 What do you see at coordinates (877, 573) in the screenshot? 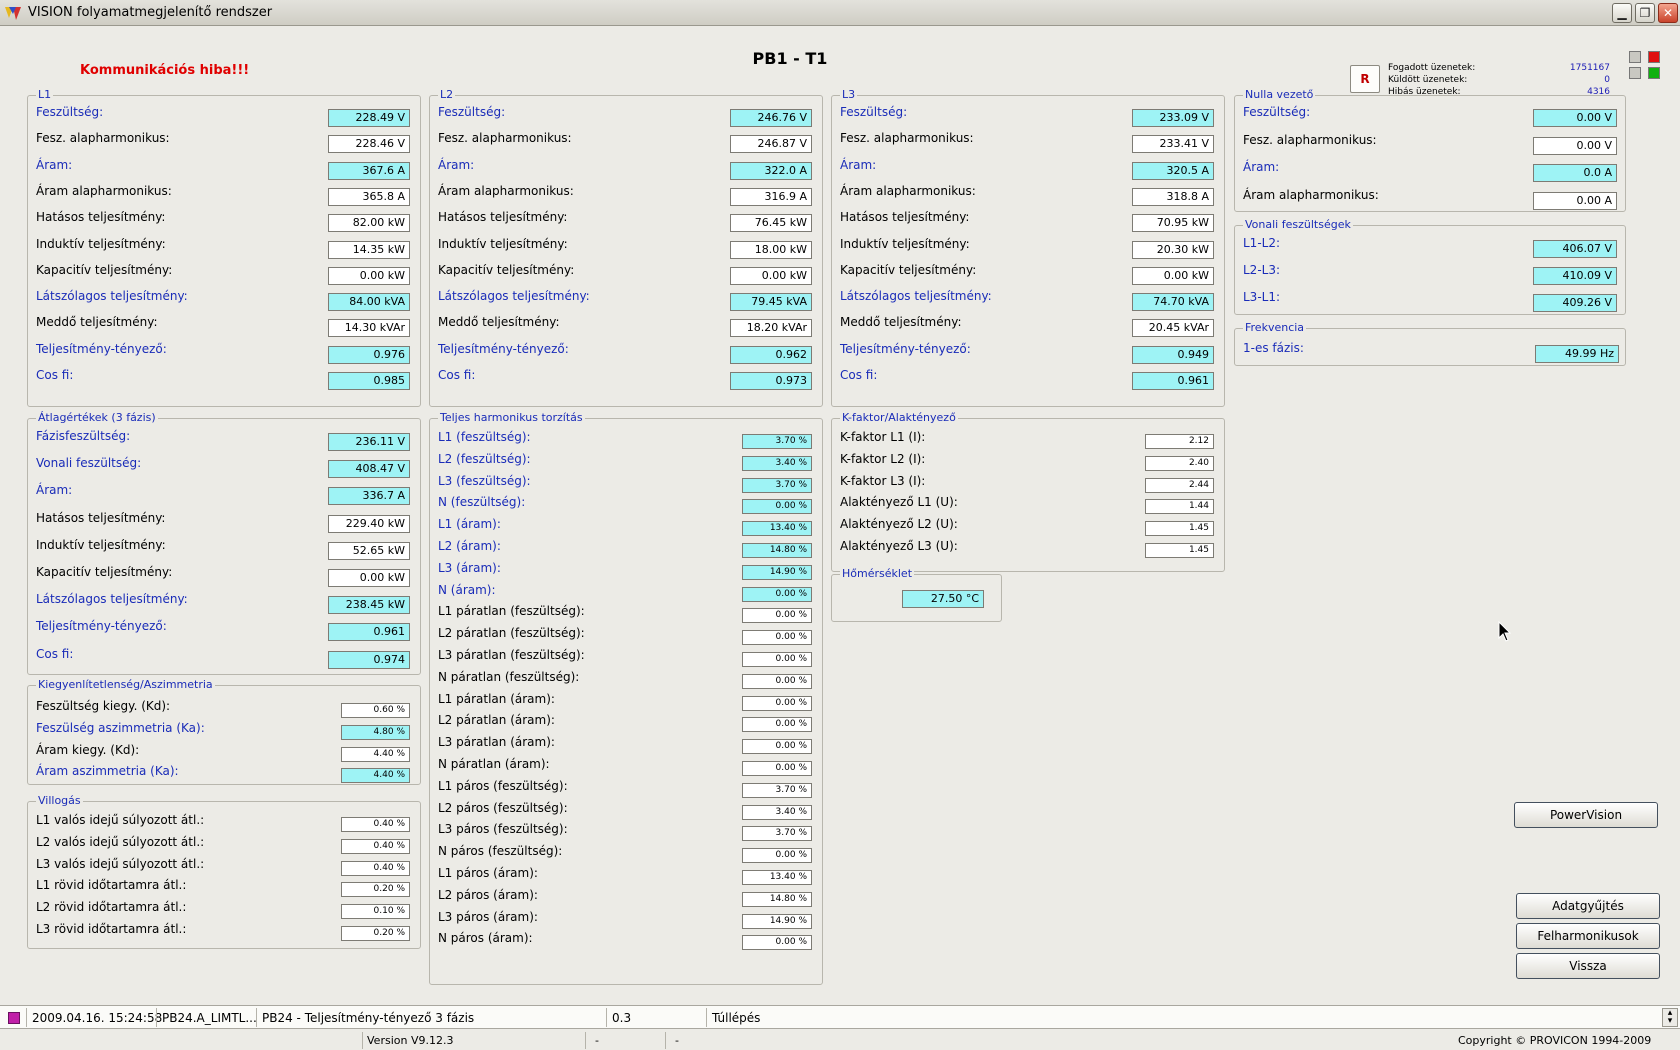
I see `panel-temperature-title: Hőmérséklet` at bounding box center [877, 573].